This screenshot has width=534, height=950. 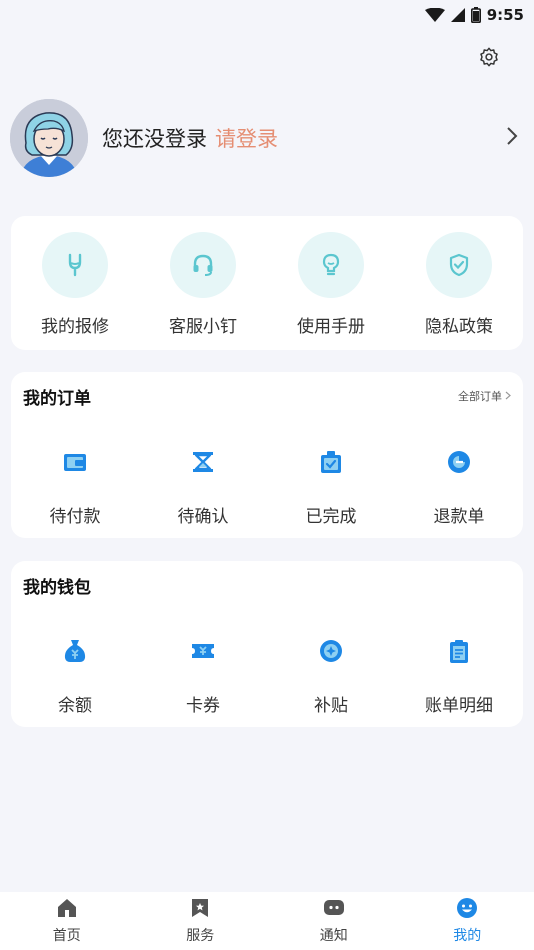 What do you see at coordinates (505, 15) in the screenshot?
I see `status-time: 9:55` at bounding box center [505, 15].